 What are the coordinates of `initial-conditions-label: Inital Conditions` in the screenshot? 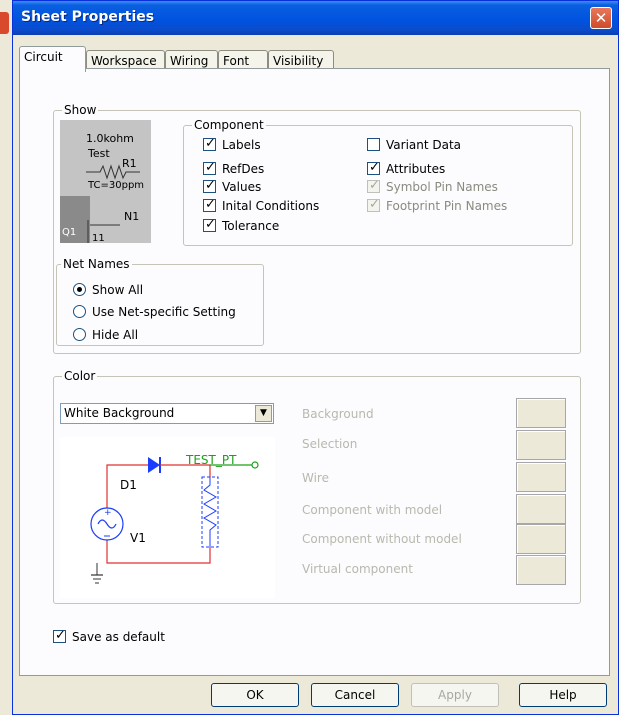 It's located at (271, 206).